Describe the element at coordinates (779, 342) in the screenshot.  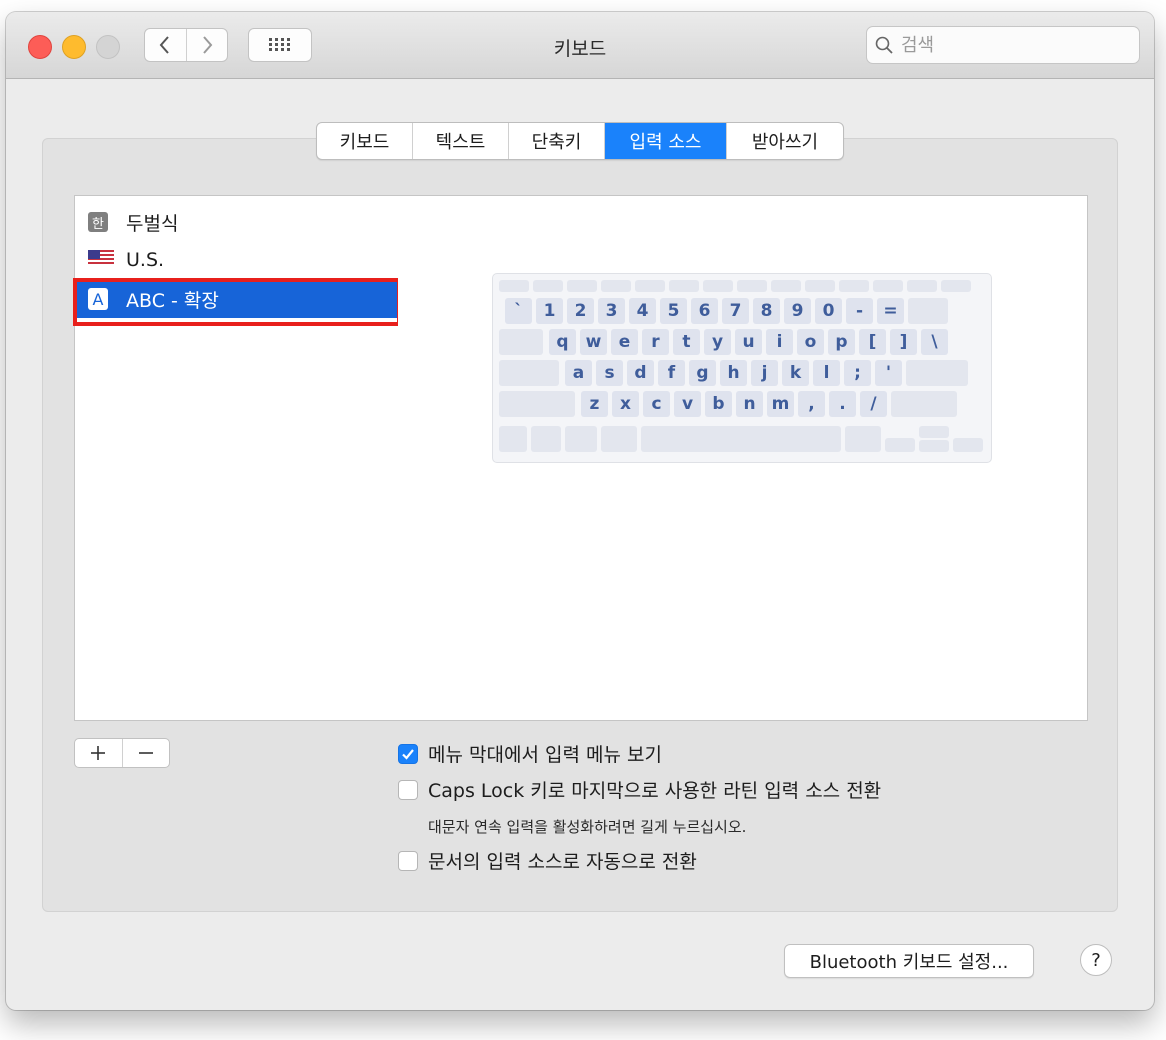
I see `keyboard-key: i` at that location.